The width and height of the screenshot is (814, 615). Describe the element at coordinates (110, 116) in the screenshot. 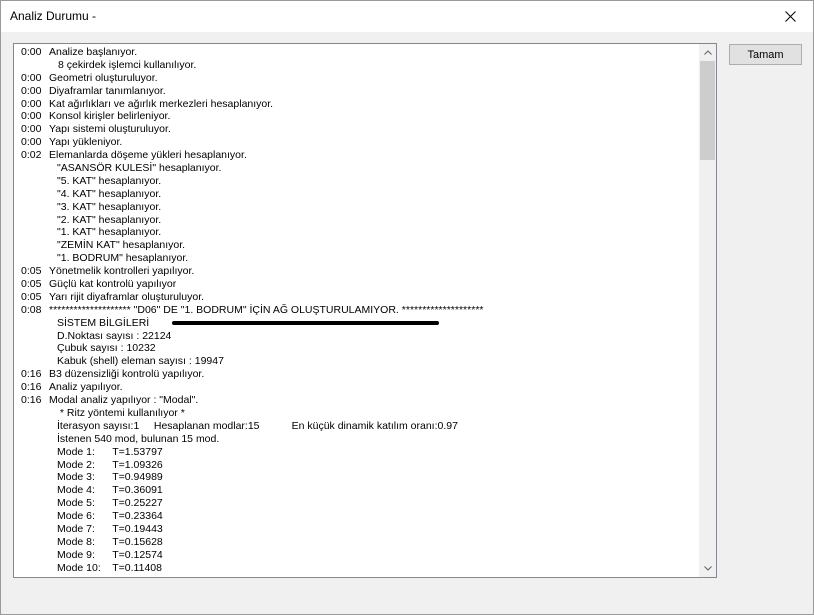

I see `log-message: Konsol kirişler belirleniyor.` at that location.